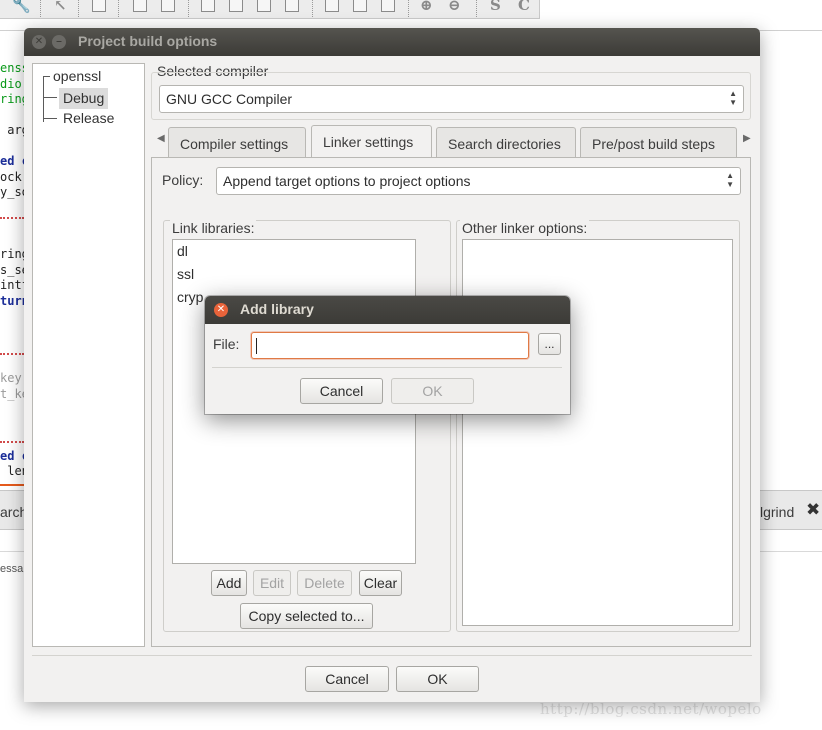 The image size is (822, 730). Describe the element at coordinates (185, 274) in the screenshot. I see `list-item: ssl` at that location.